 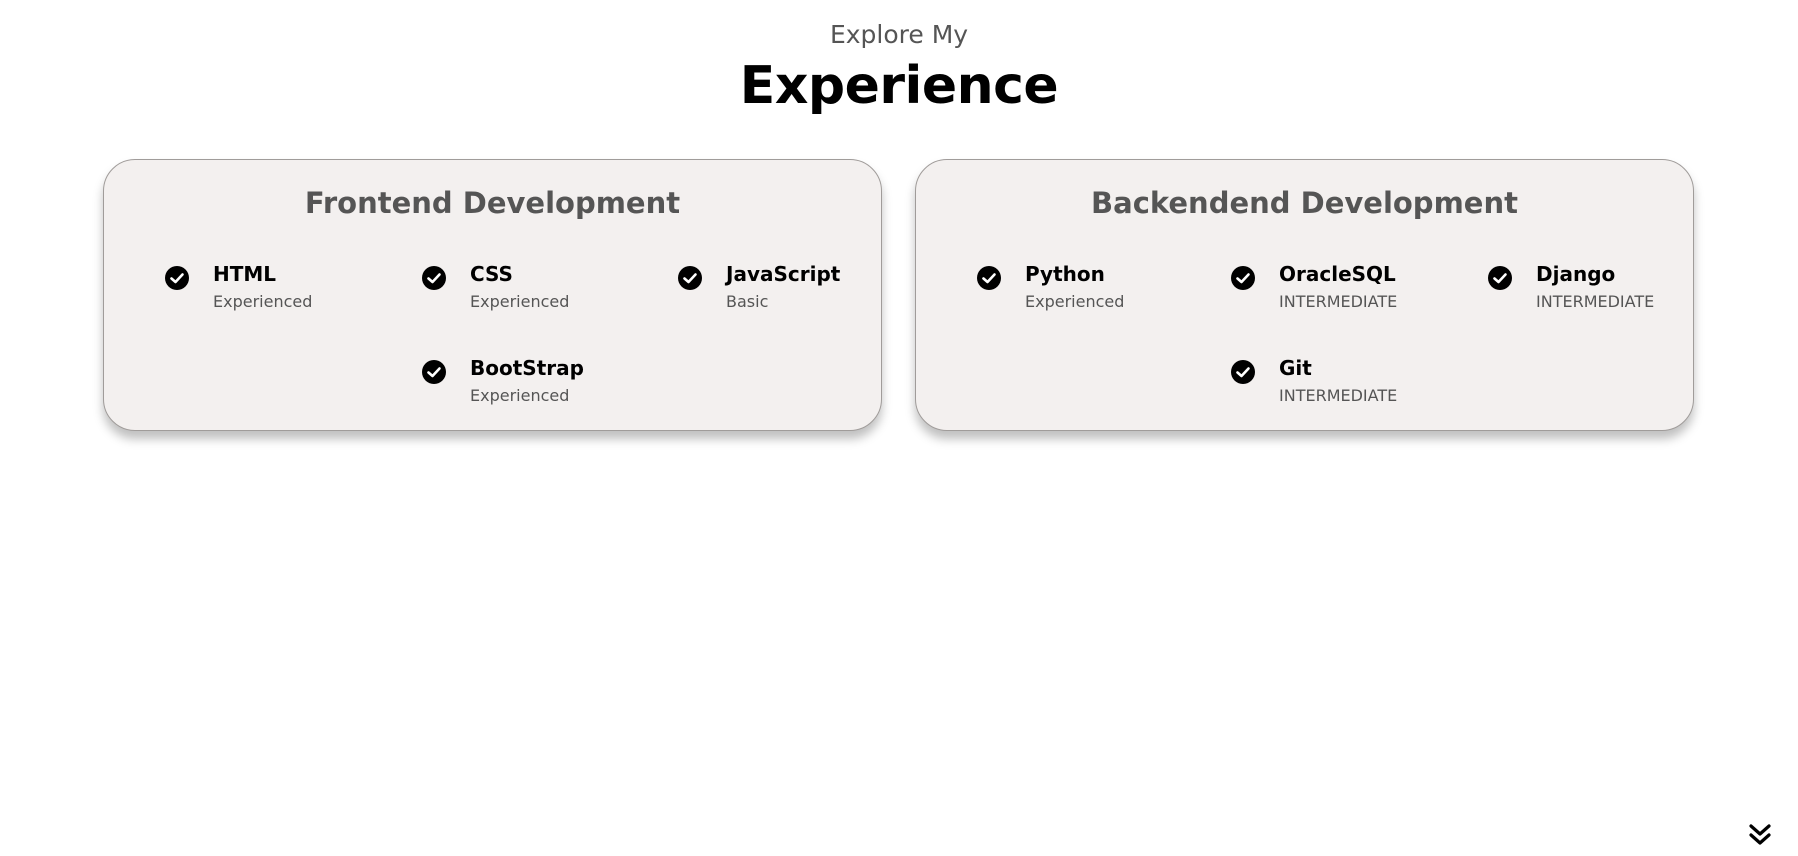 What do you see at coordinates (899, 34) in the screenshot?
I see `section-subtitle: Explore My` at bounding box center [899, 34].